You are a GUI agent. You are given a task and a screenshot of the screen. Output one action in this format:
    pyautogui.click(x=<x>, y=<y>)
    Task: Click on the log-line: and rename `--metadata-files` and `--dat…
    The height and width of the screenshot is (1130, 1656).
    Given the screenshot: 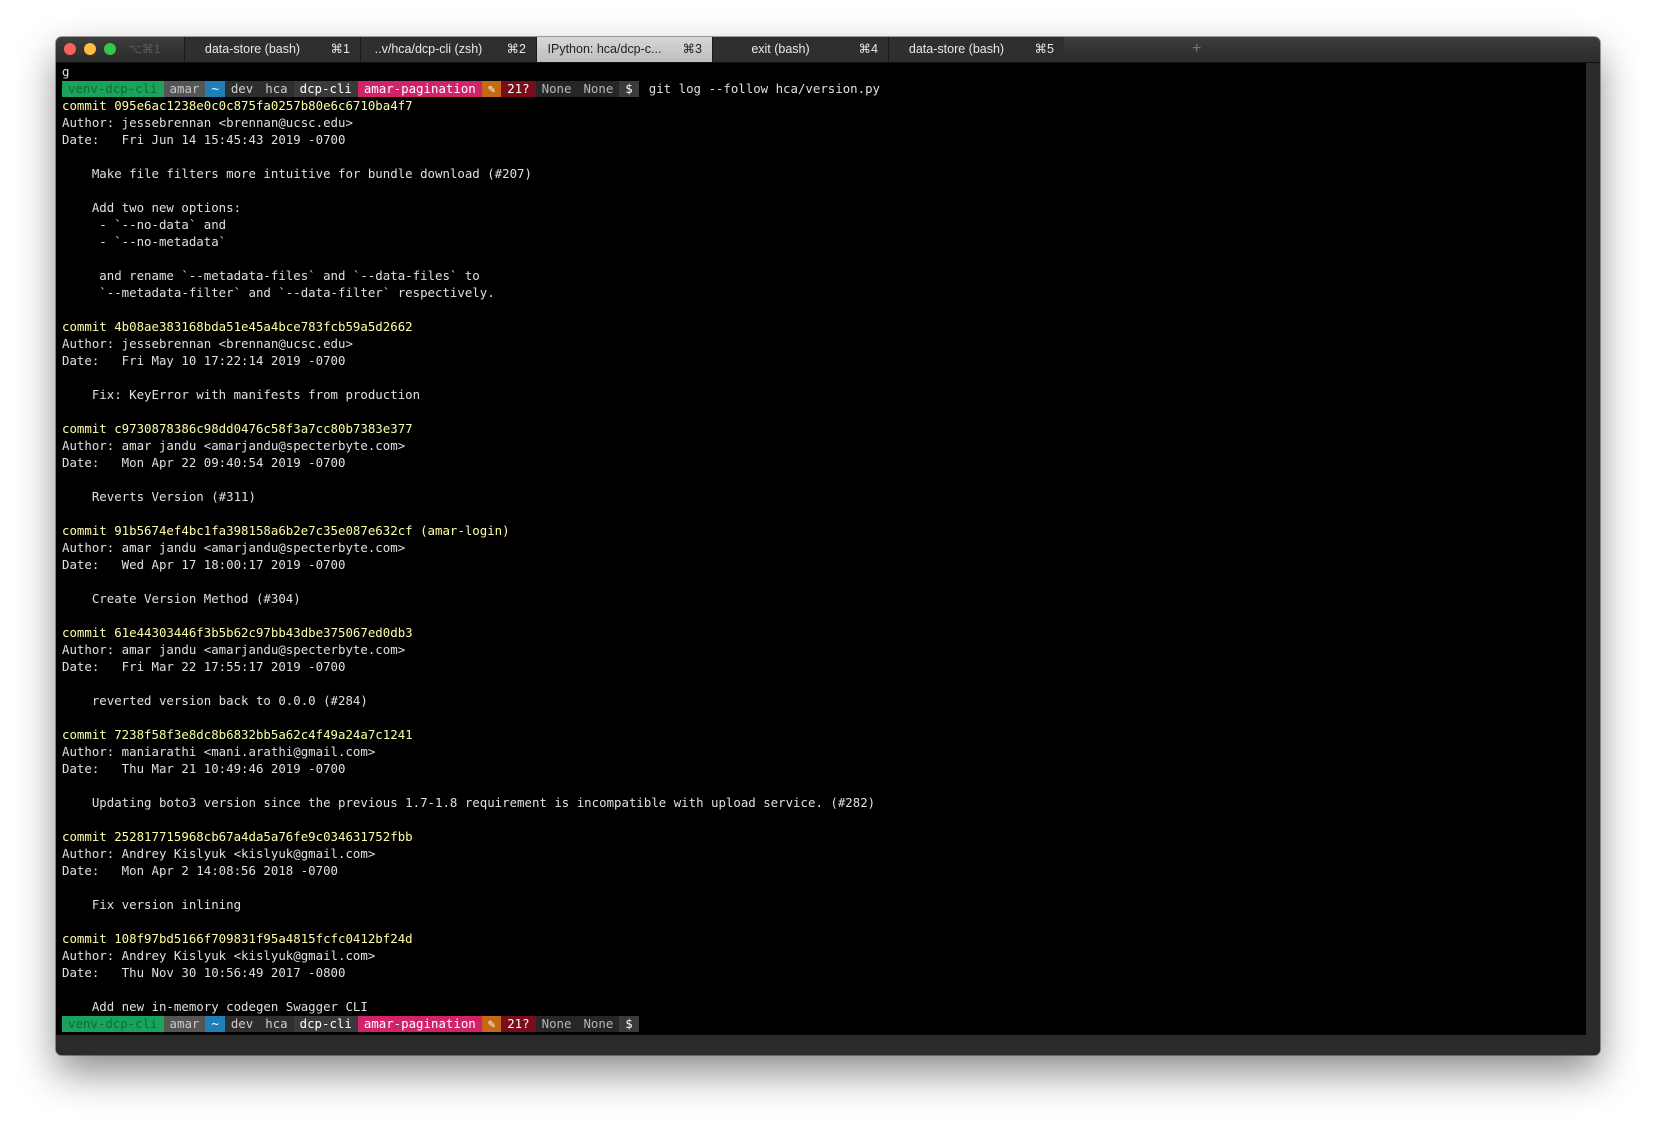 What is the action you would take?
    pyautogui.click(x=271, y=275)
    